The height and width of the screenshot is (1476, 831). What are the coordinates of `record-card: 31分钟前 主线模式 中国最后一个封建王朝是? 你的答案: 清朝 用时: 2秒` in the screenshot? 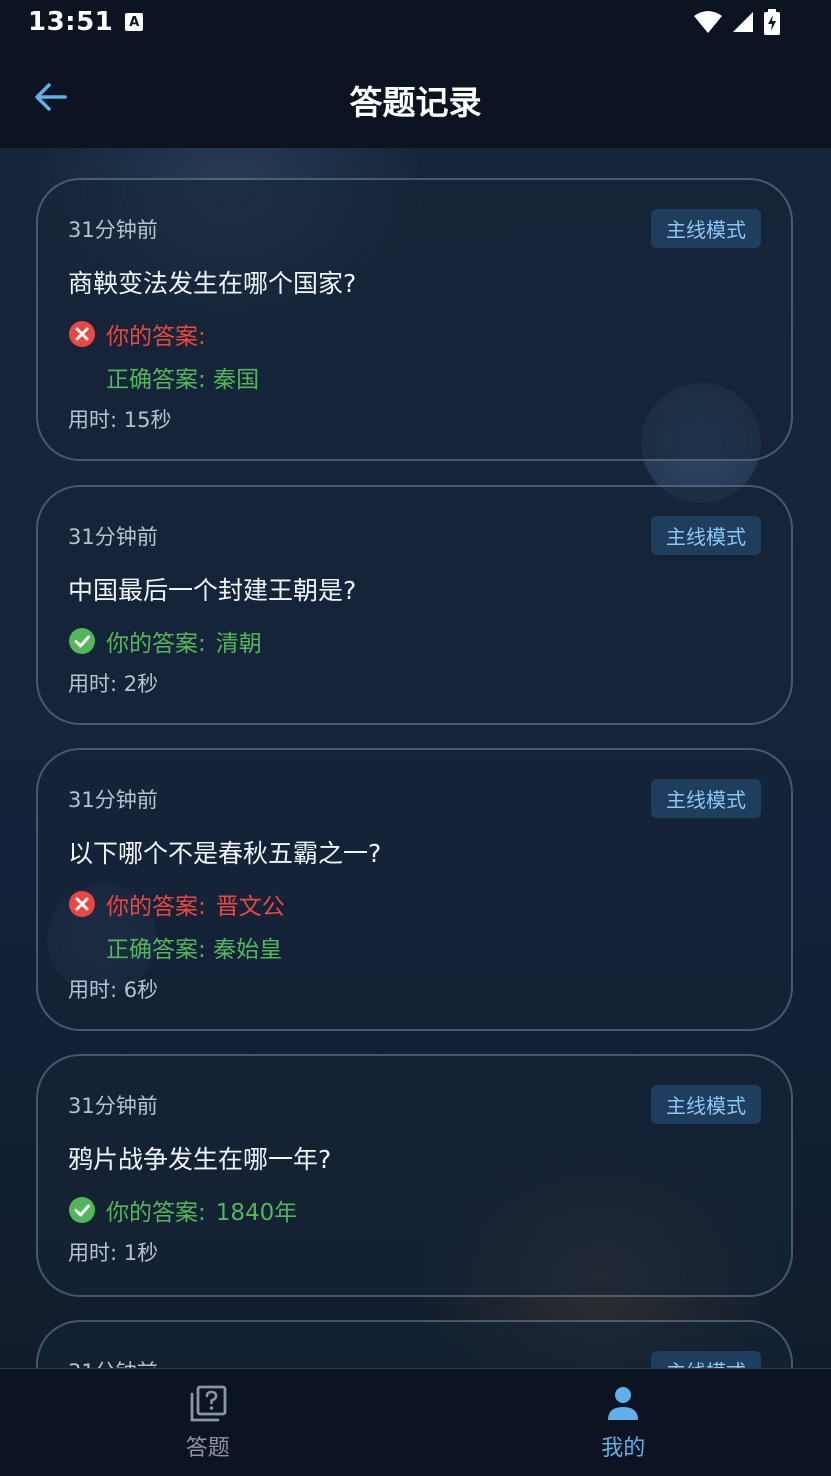 It's located at (414, 605).